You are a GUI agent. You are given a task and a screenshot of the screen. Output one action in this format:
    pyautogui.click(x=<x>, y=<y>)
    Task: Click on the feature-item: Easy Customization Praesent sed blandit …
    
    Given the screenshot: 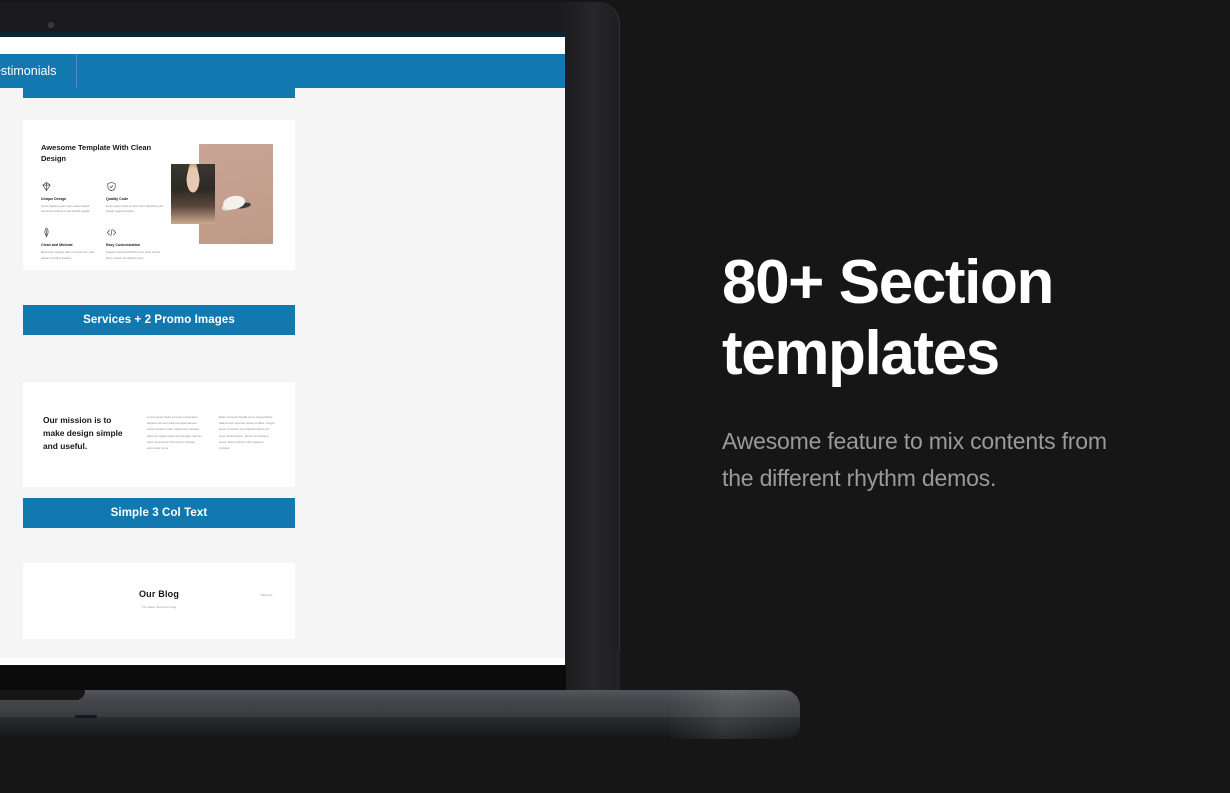 What is the action you would take?
    pyautogui.click(x=138, y=244)
    